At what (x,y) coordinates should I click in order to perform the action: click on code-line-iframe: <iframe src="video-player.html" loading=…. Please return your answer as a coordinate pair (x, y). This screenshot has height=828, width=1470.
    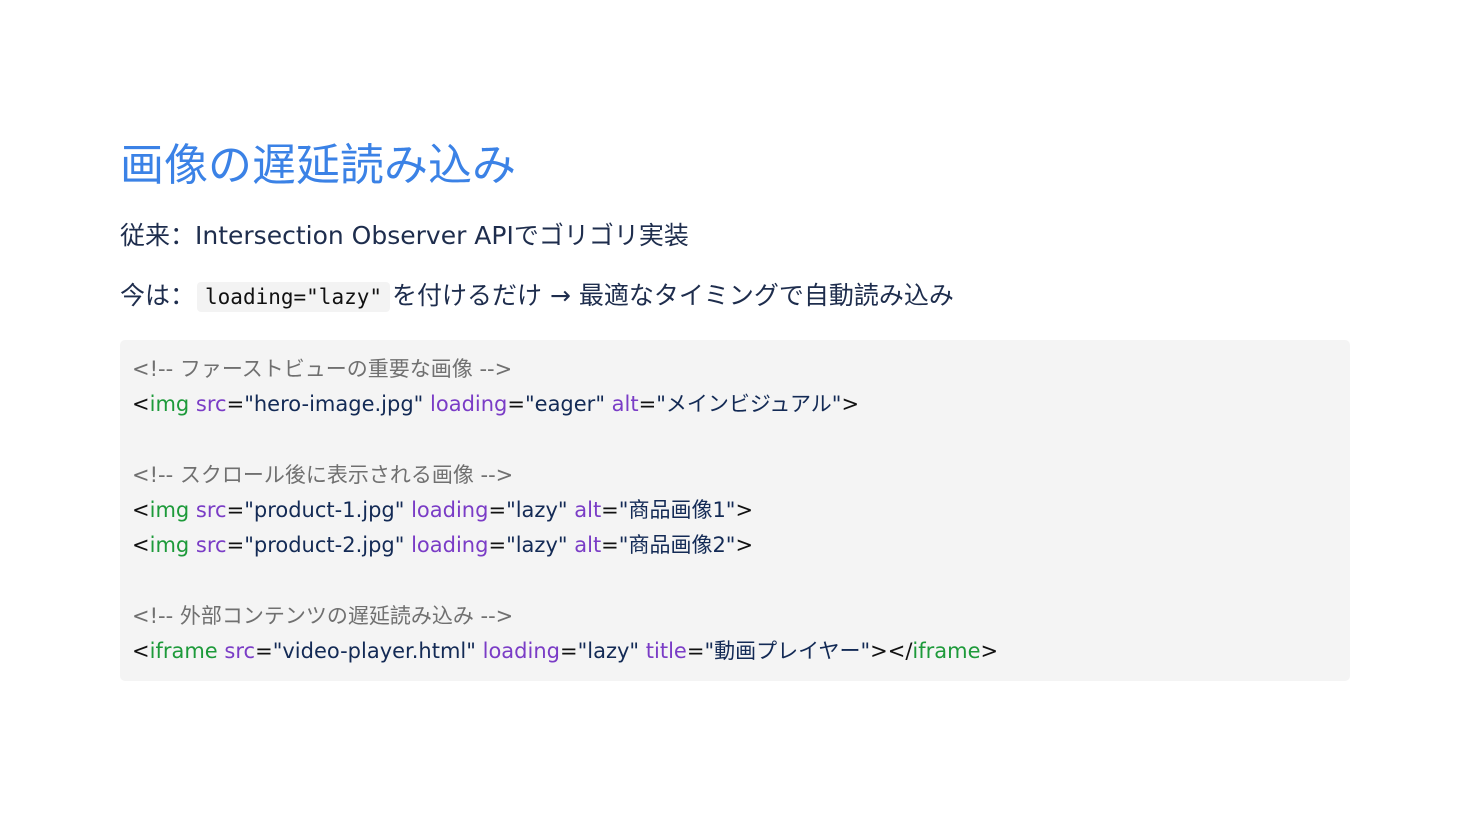
    Looking at the image, I should click on (735, 651).